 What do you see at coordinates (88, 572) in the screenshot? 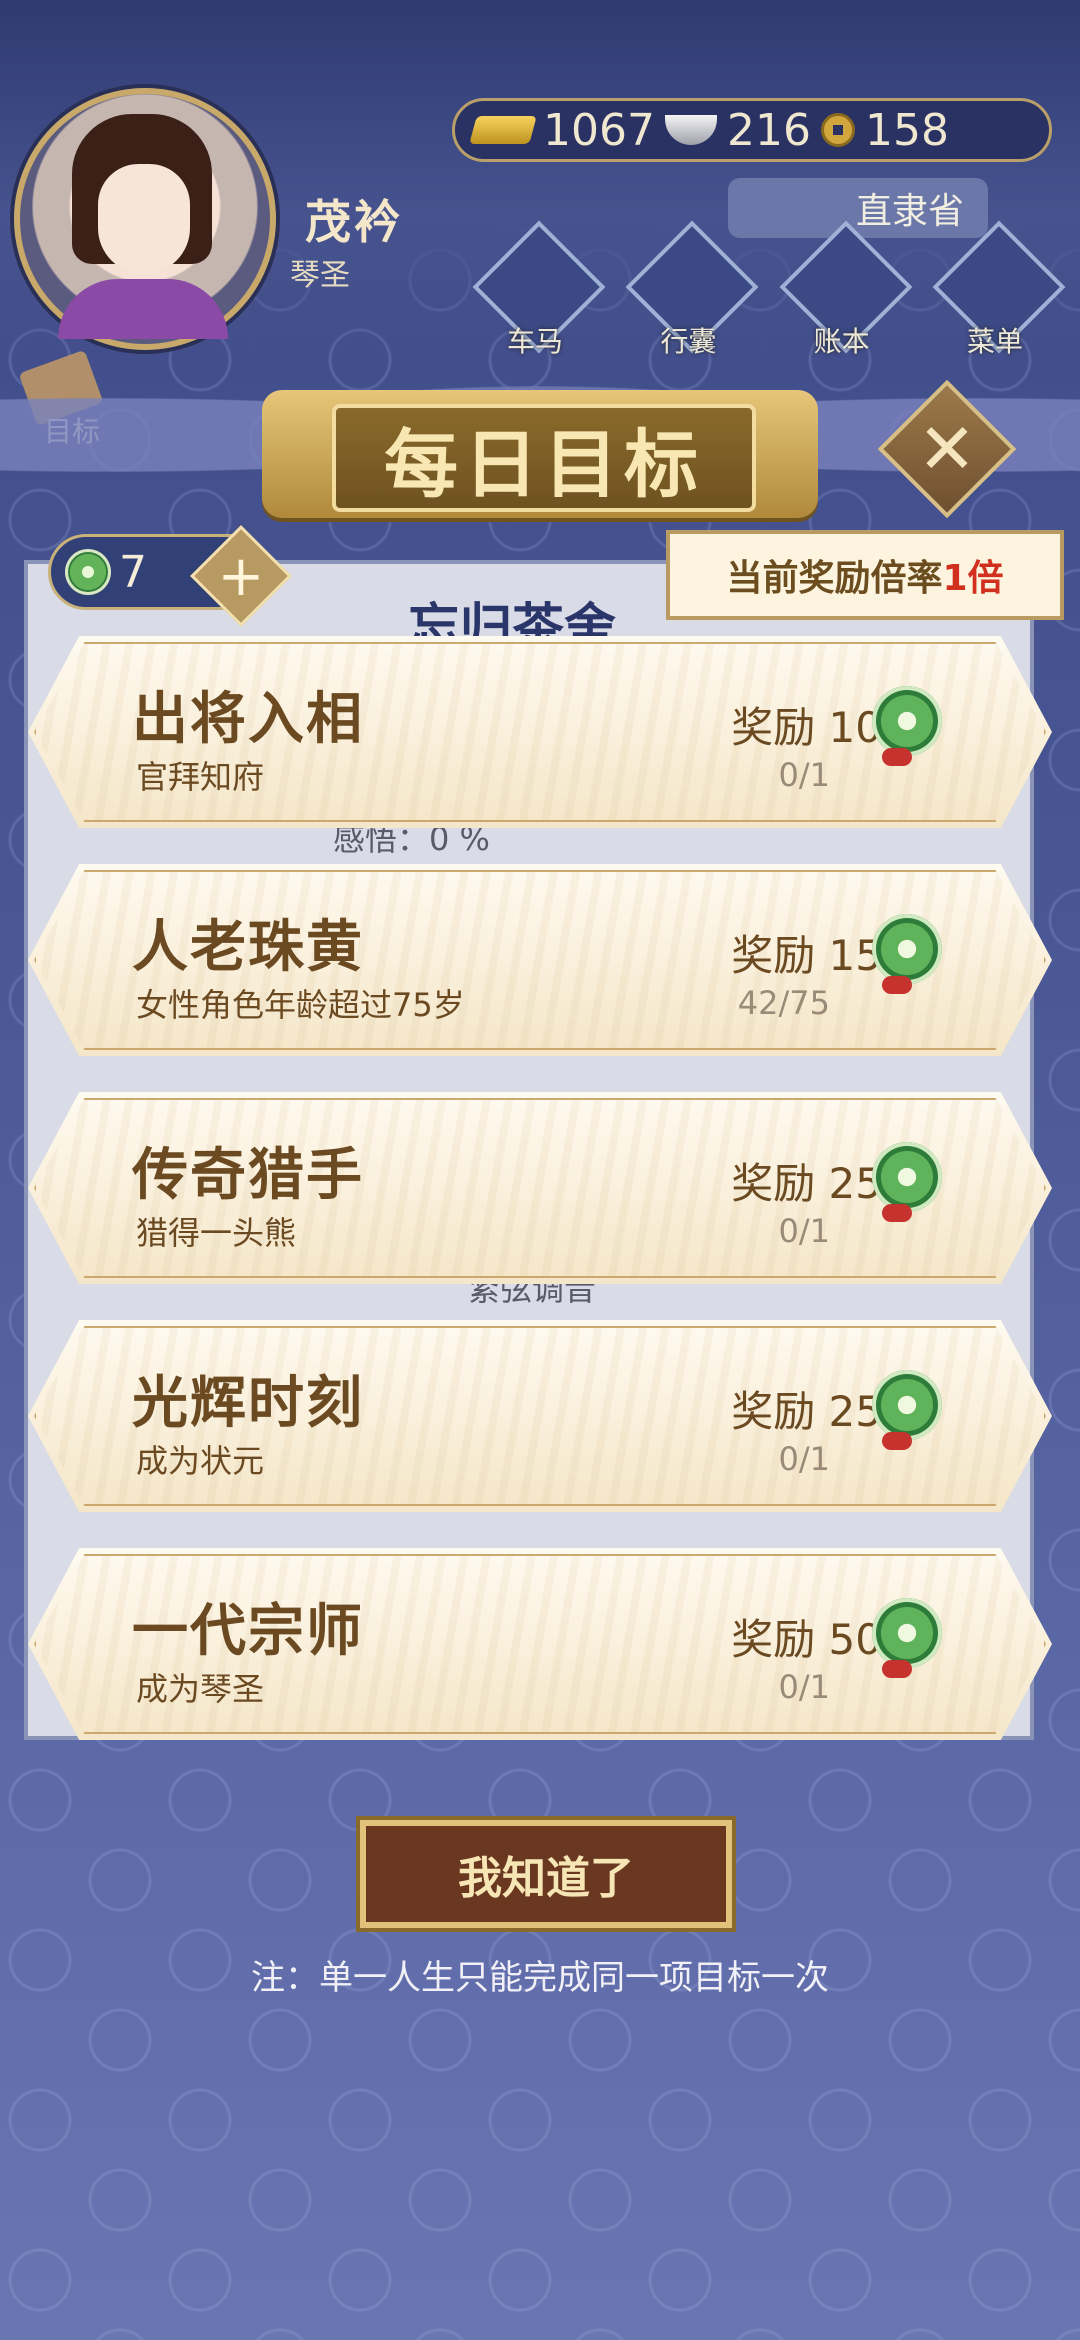
I see `jade-icon` at bounding box center [88, 572].